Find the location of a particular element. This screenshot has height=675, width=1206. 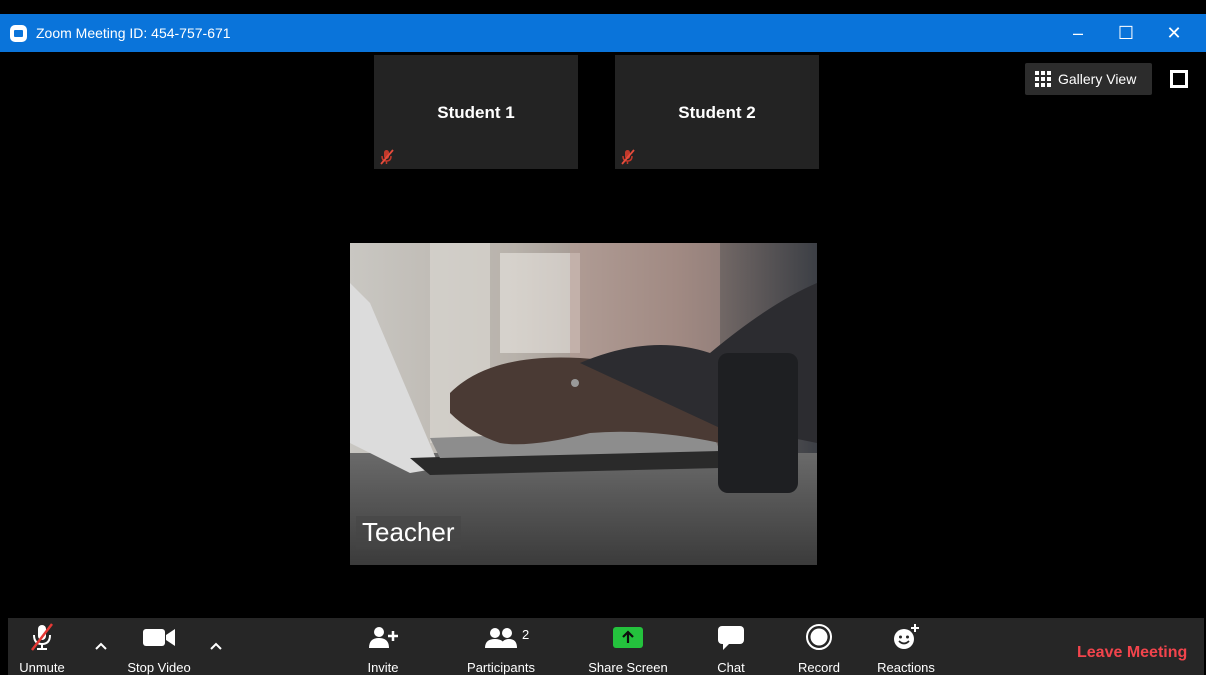

chat-bubble-icon is located at coordinates (731, 638).